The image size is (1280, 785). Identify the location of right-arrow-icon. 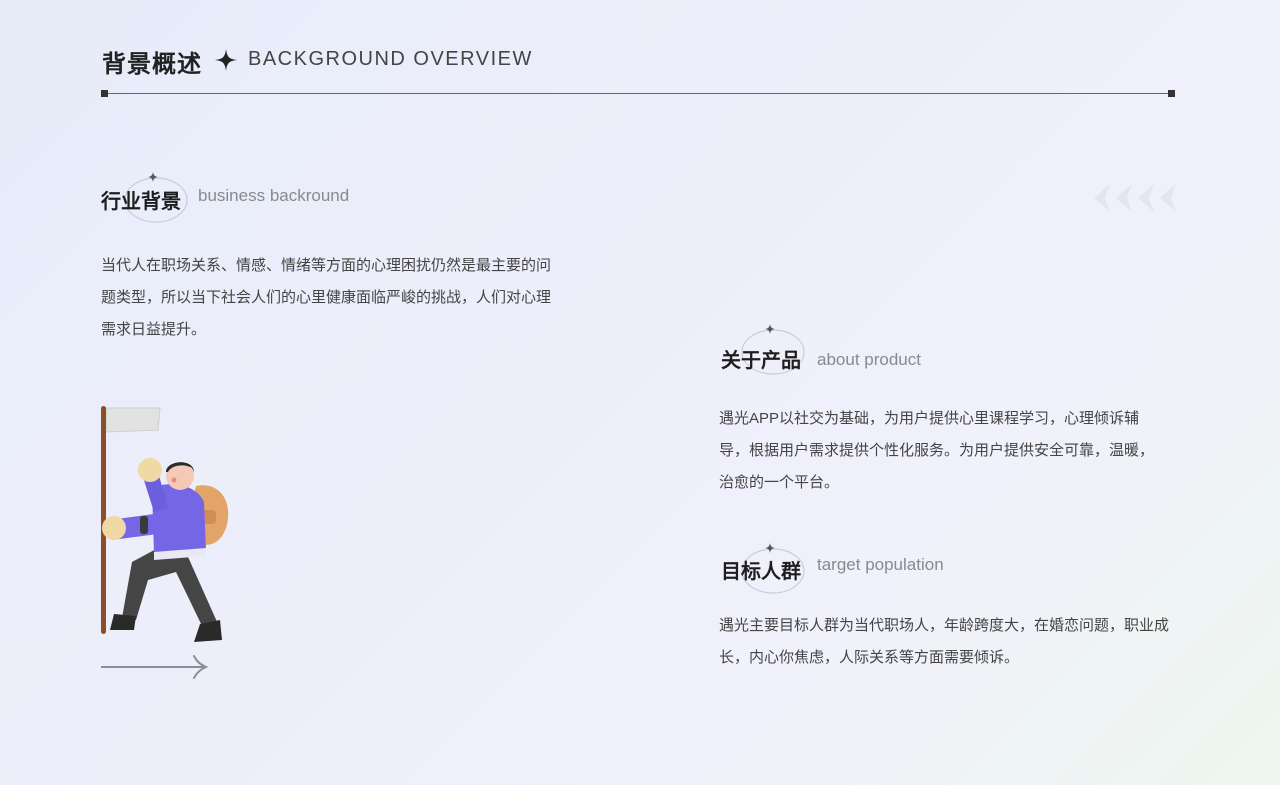
(155, 667).